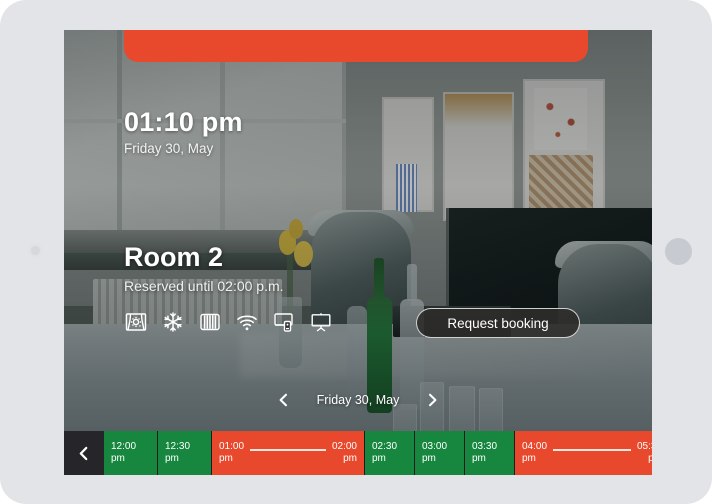  Describe the element at coordinates (183, 122) in the screenshot. I see `current-time: 01:10 pm` at that location.